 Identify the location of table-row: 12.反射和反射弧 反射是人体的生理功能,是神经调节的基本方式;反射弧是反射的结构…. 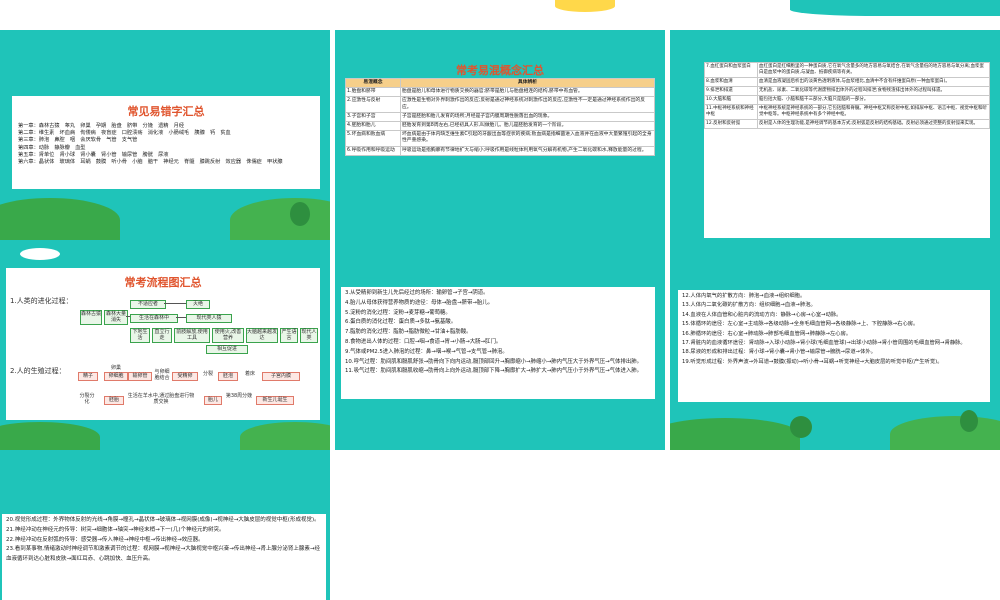
(847, 124).